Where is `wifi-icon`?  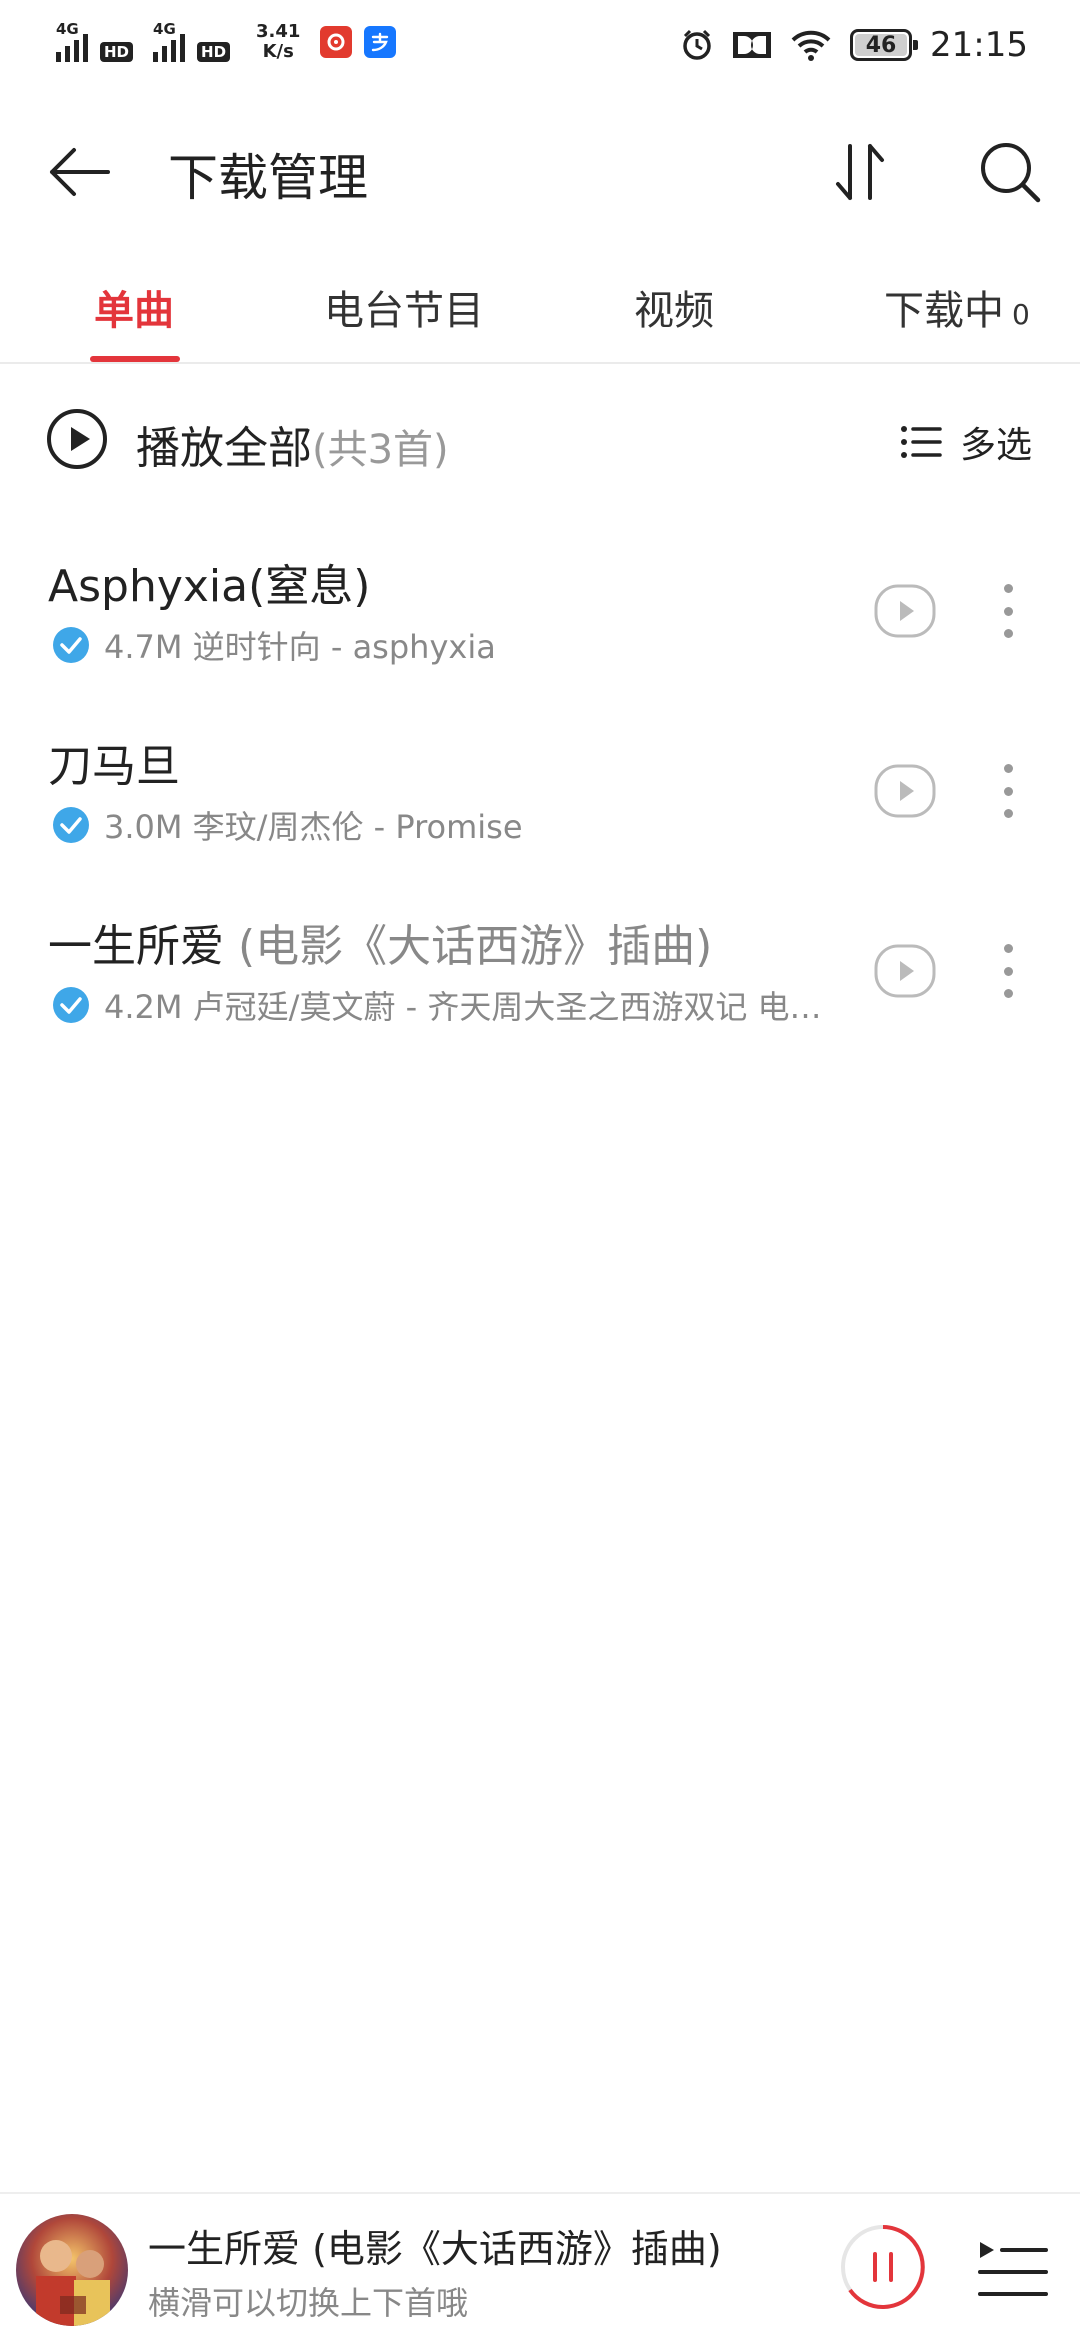
wifi-icon is located at coordinates (811, 45).